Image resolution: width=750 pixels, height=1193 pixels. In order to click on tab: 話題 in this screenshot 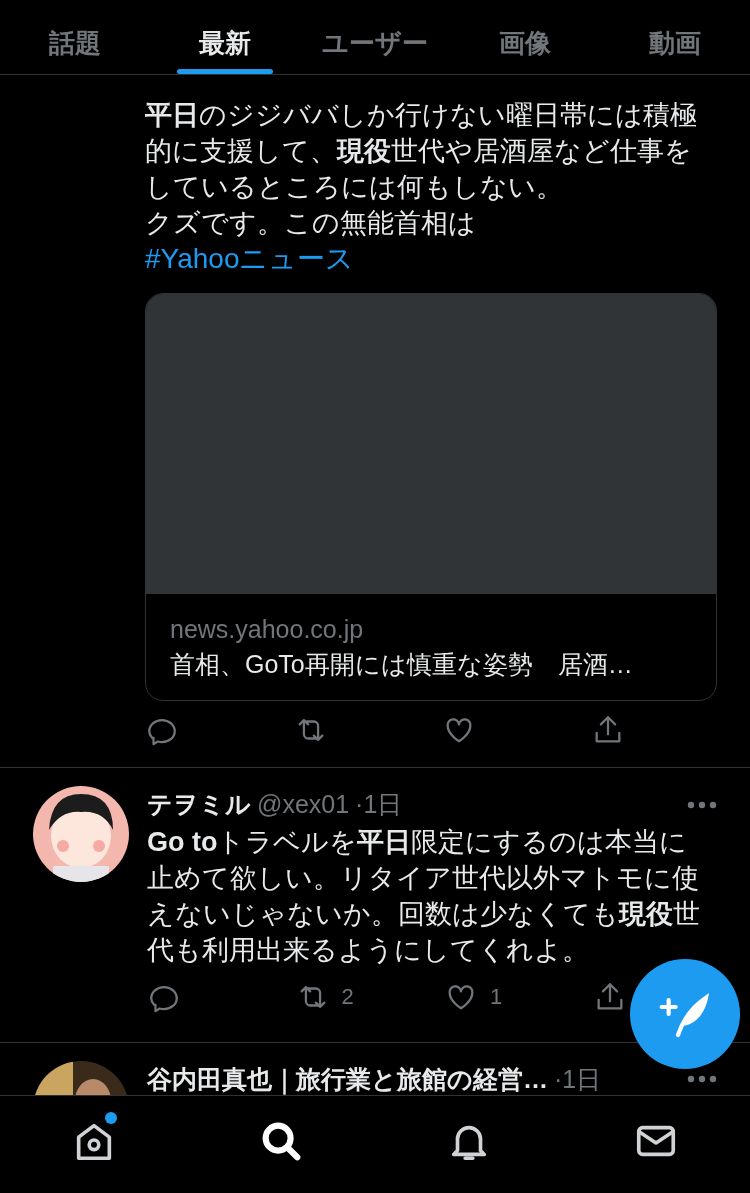, I will do `click(75, 37)`.